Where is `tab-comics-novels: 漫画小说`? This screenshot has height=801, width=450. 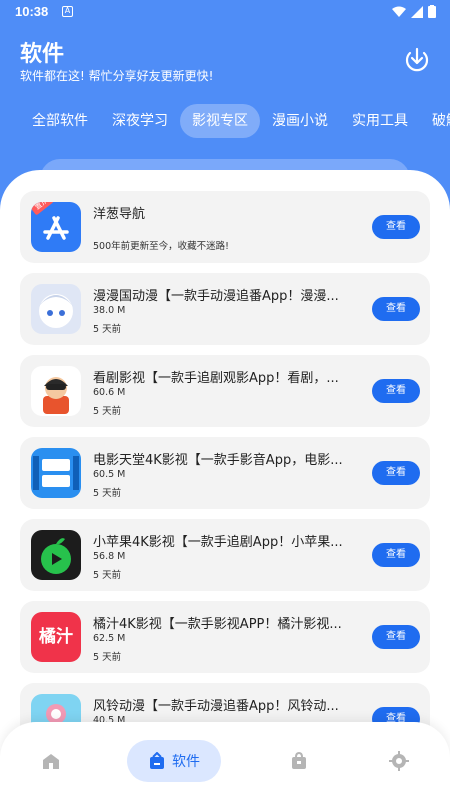 tab-comics-novels: 漫画小说 is located at coordinates (300, 121).